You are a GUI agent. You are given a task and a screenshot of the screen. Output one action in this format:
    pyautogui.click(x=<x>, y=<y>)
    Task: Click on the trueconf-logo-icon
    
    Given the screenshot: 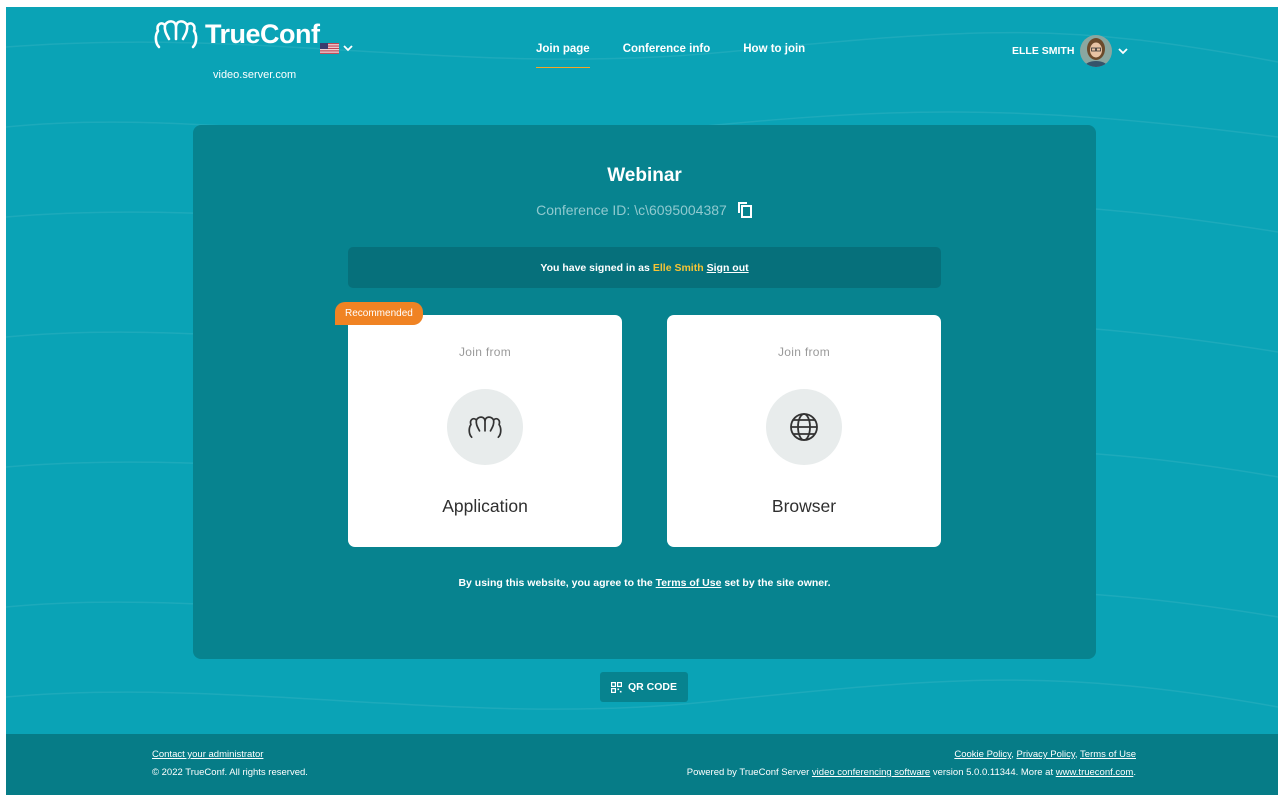 What is the action you would take?
    pyautogui.click(x=176, y=34)
    